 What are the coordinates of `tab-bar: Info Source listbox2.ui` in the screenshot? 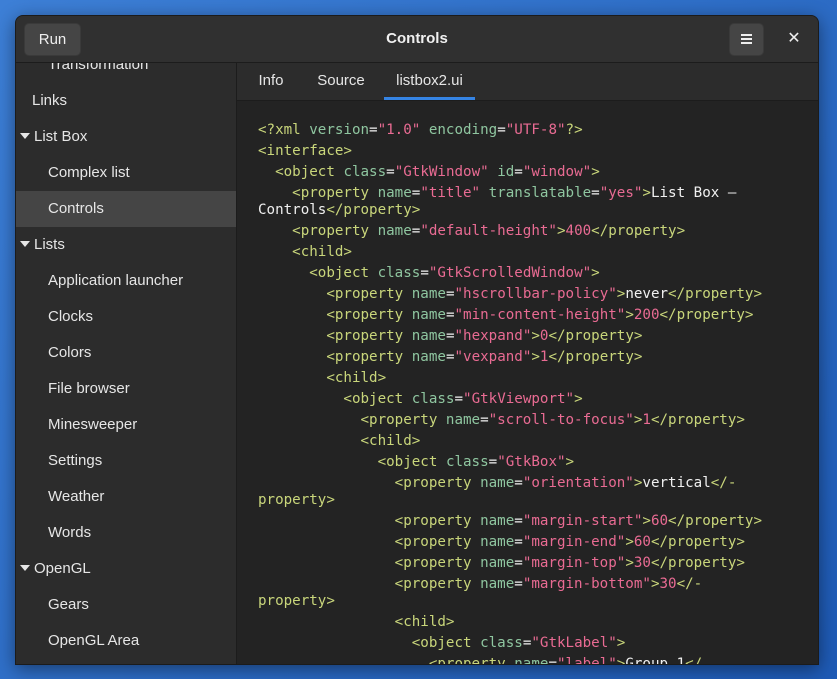 It's located at (527, 82).